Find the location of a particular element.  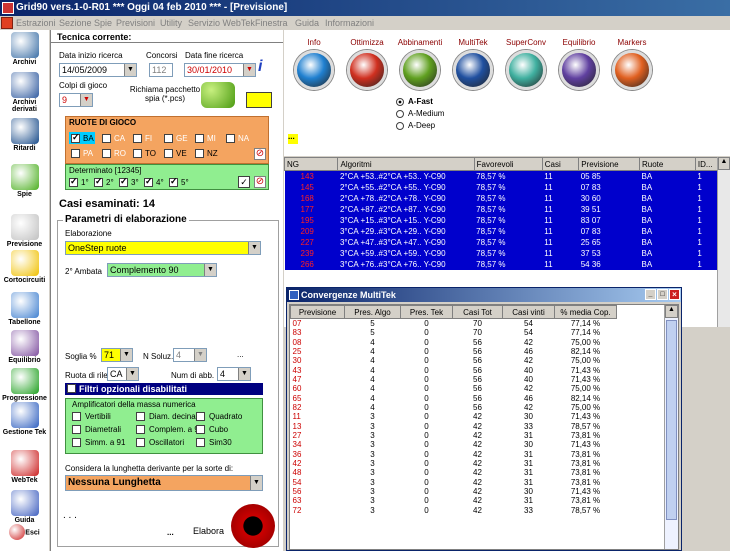

spy-package-icon is located at coordinates (218, 95).